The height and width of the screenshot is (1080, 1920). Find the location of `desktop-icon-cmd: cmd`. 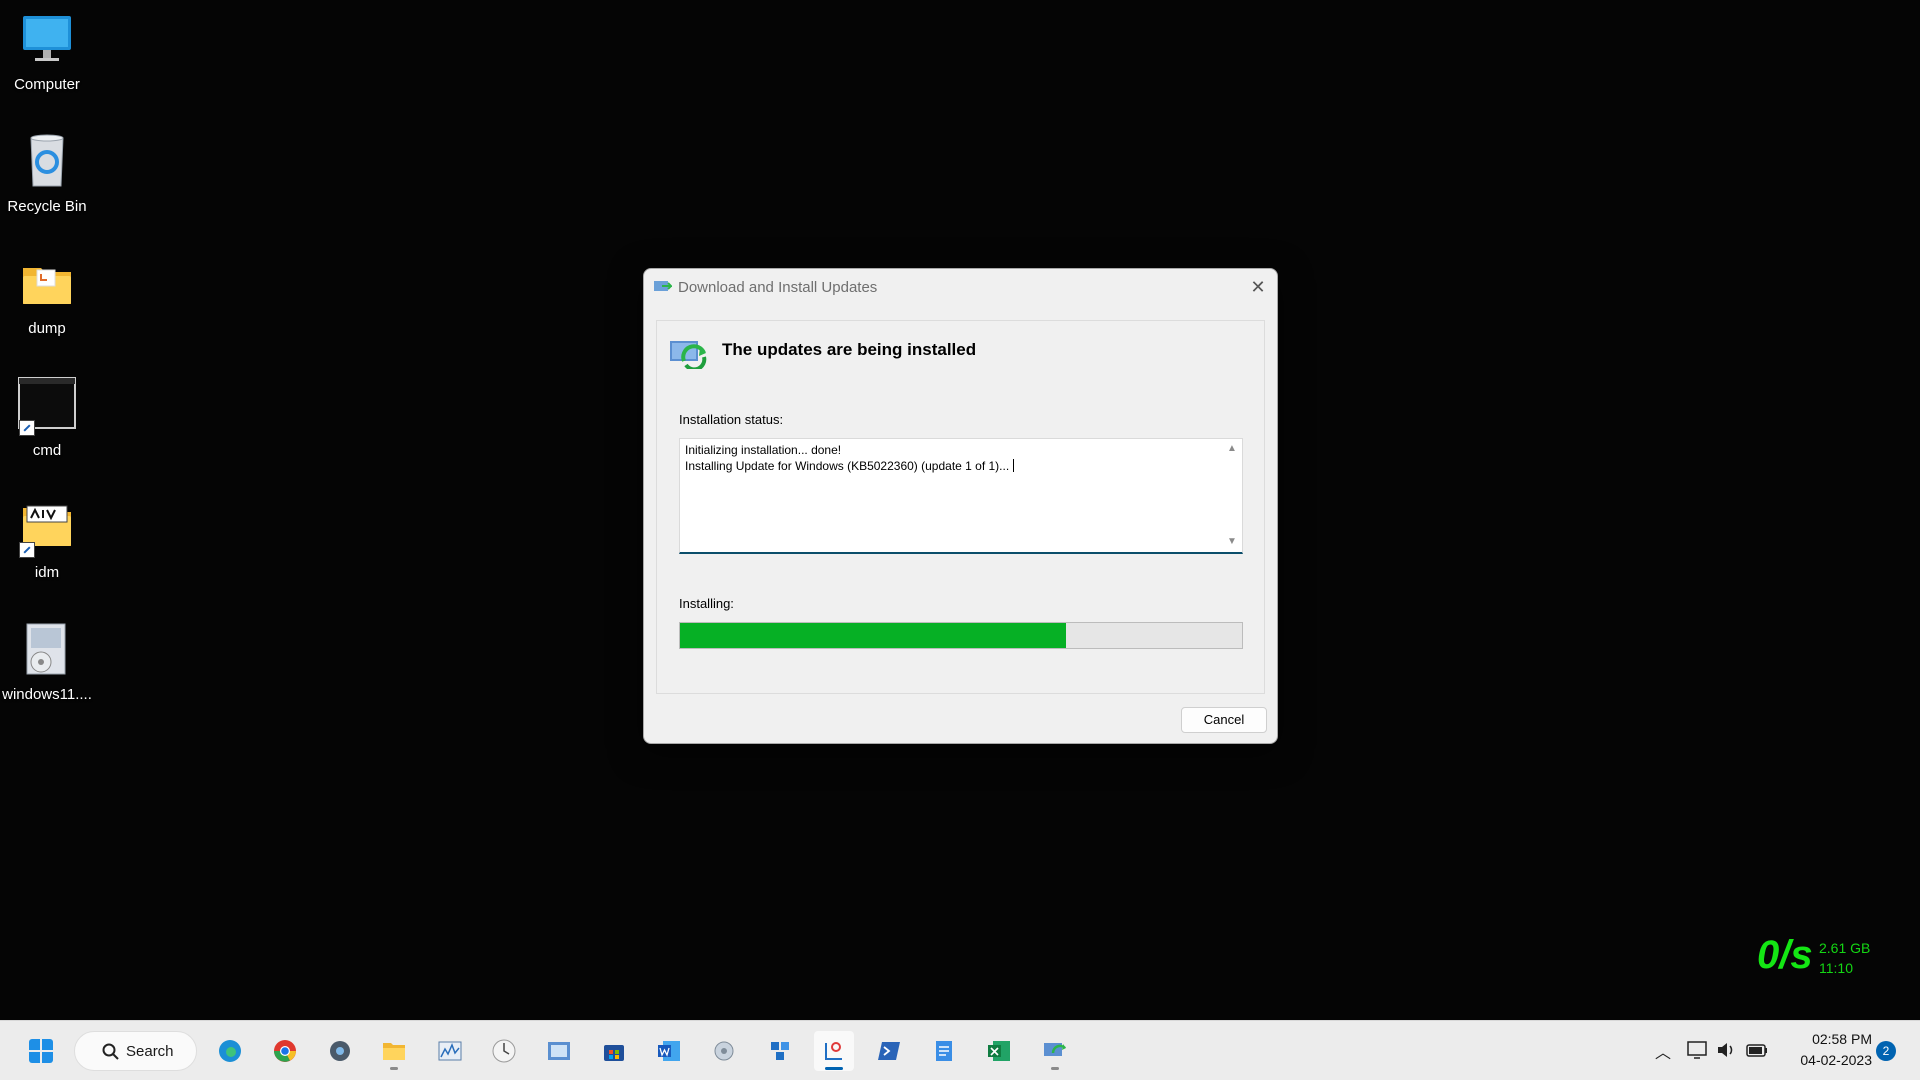

desktop-icon-cmd: cmd is located at coordinates (47, 417).